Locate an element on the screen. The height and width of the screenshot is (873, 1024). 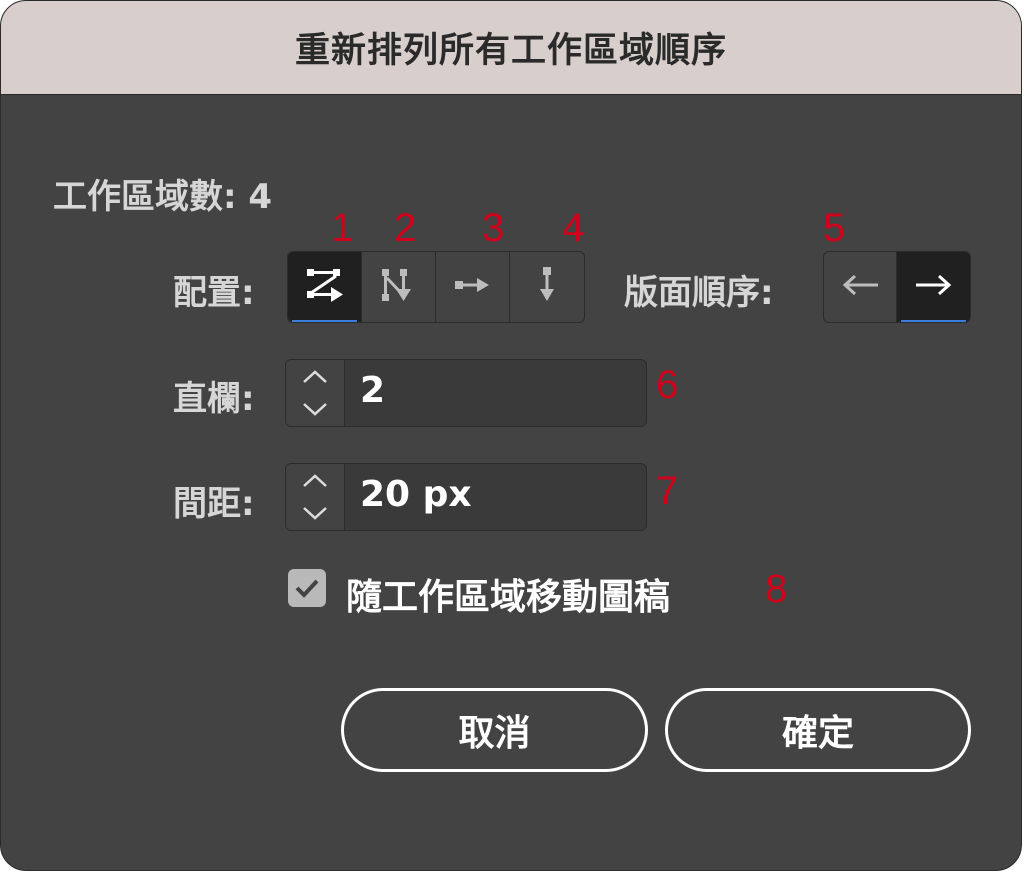
spacing-stepper-arrows is located at coordinates (315, 497).